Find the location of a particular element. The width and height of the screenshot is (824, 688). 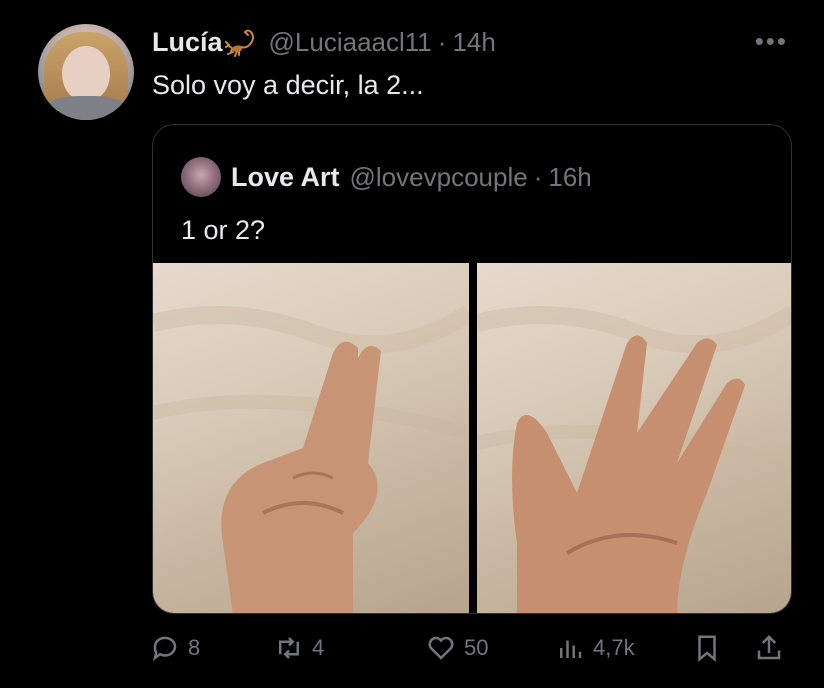

bookmark-button is located at coordinates (707, 648).